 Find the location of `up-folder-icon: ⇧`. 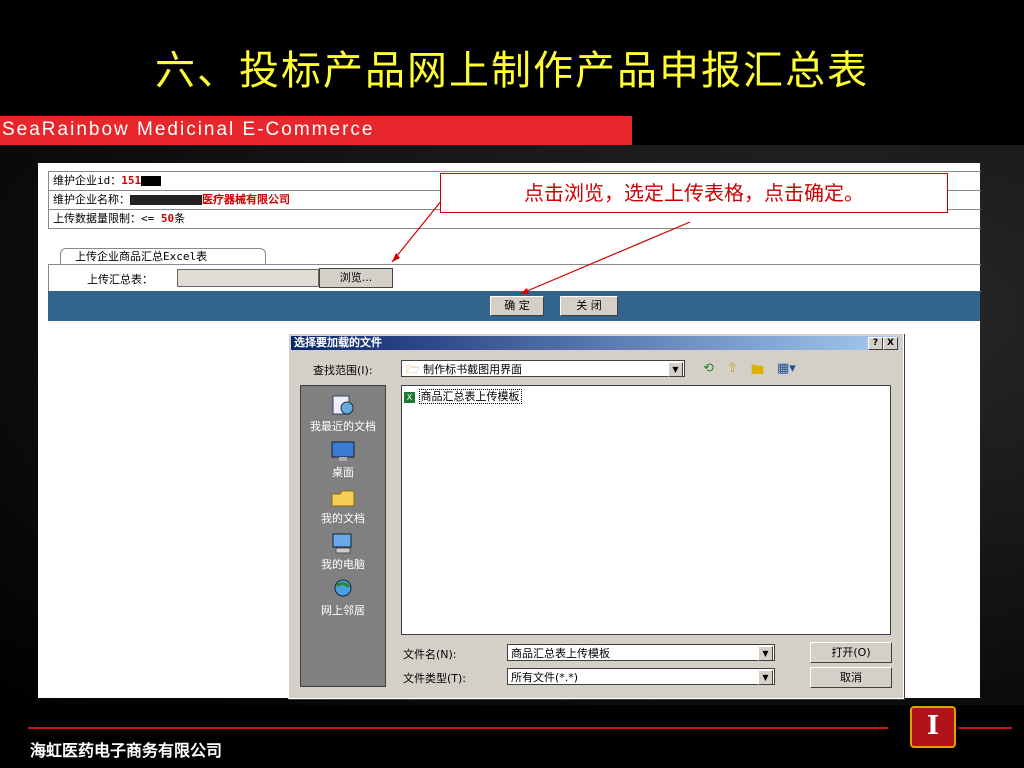

up-folder-icon: ⇧ is located at coordinates (732, 368).